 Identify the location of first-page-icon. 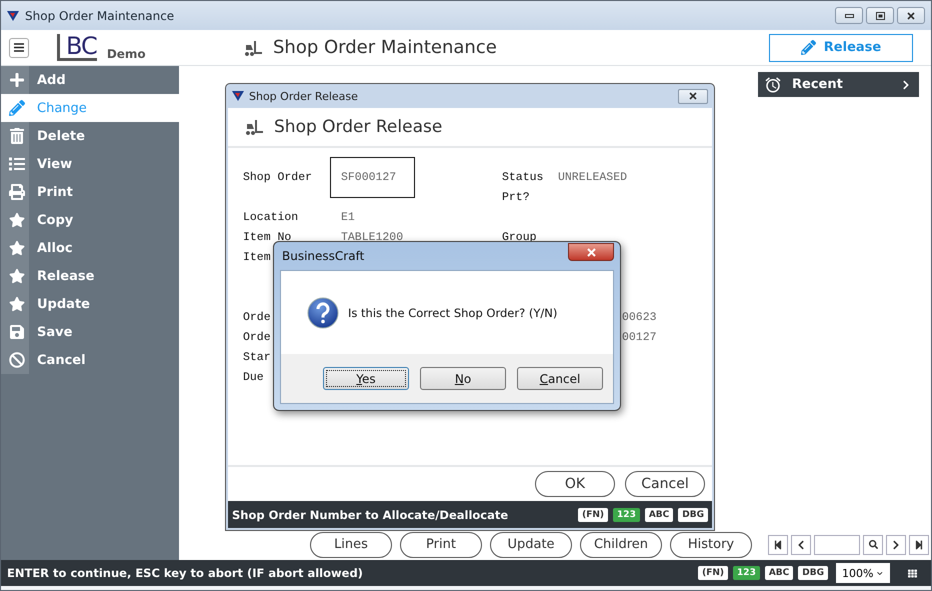
(778, 545).